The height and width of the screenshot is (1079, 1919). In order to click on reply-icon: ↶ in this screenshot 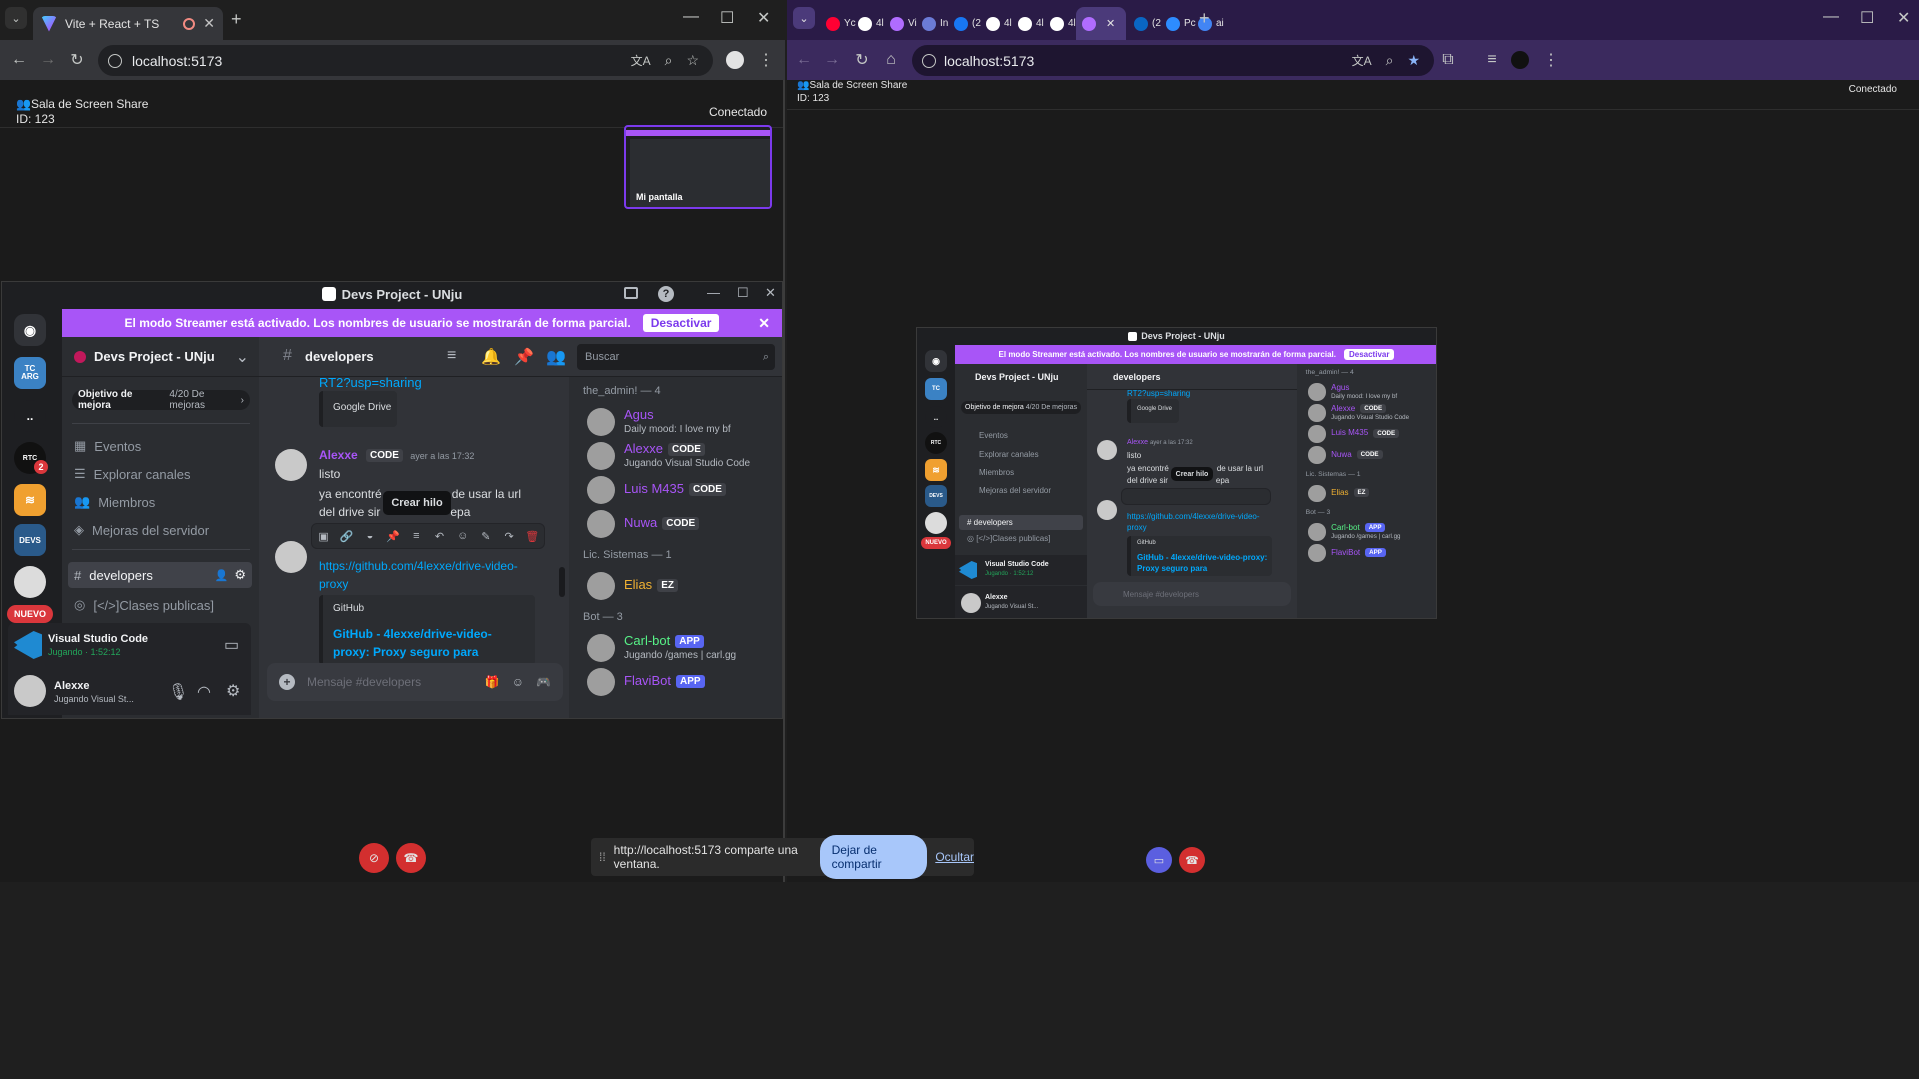, I will do `click(440, 536)`.